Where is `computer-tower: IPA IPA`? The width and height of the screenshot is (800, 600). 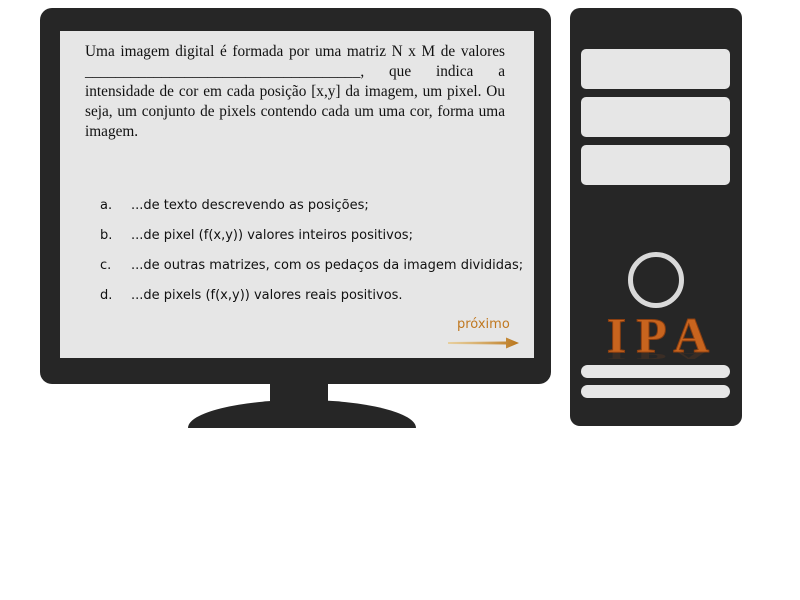
computer-tower: IPA IPA is located at coordinates (656, 217).